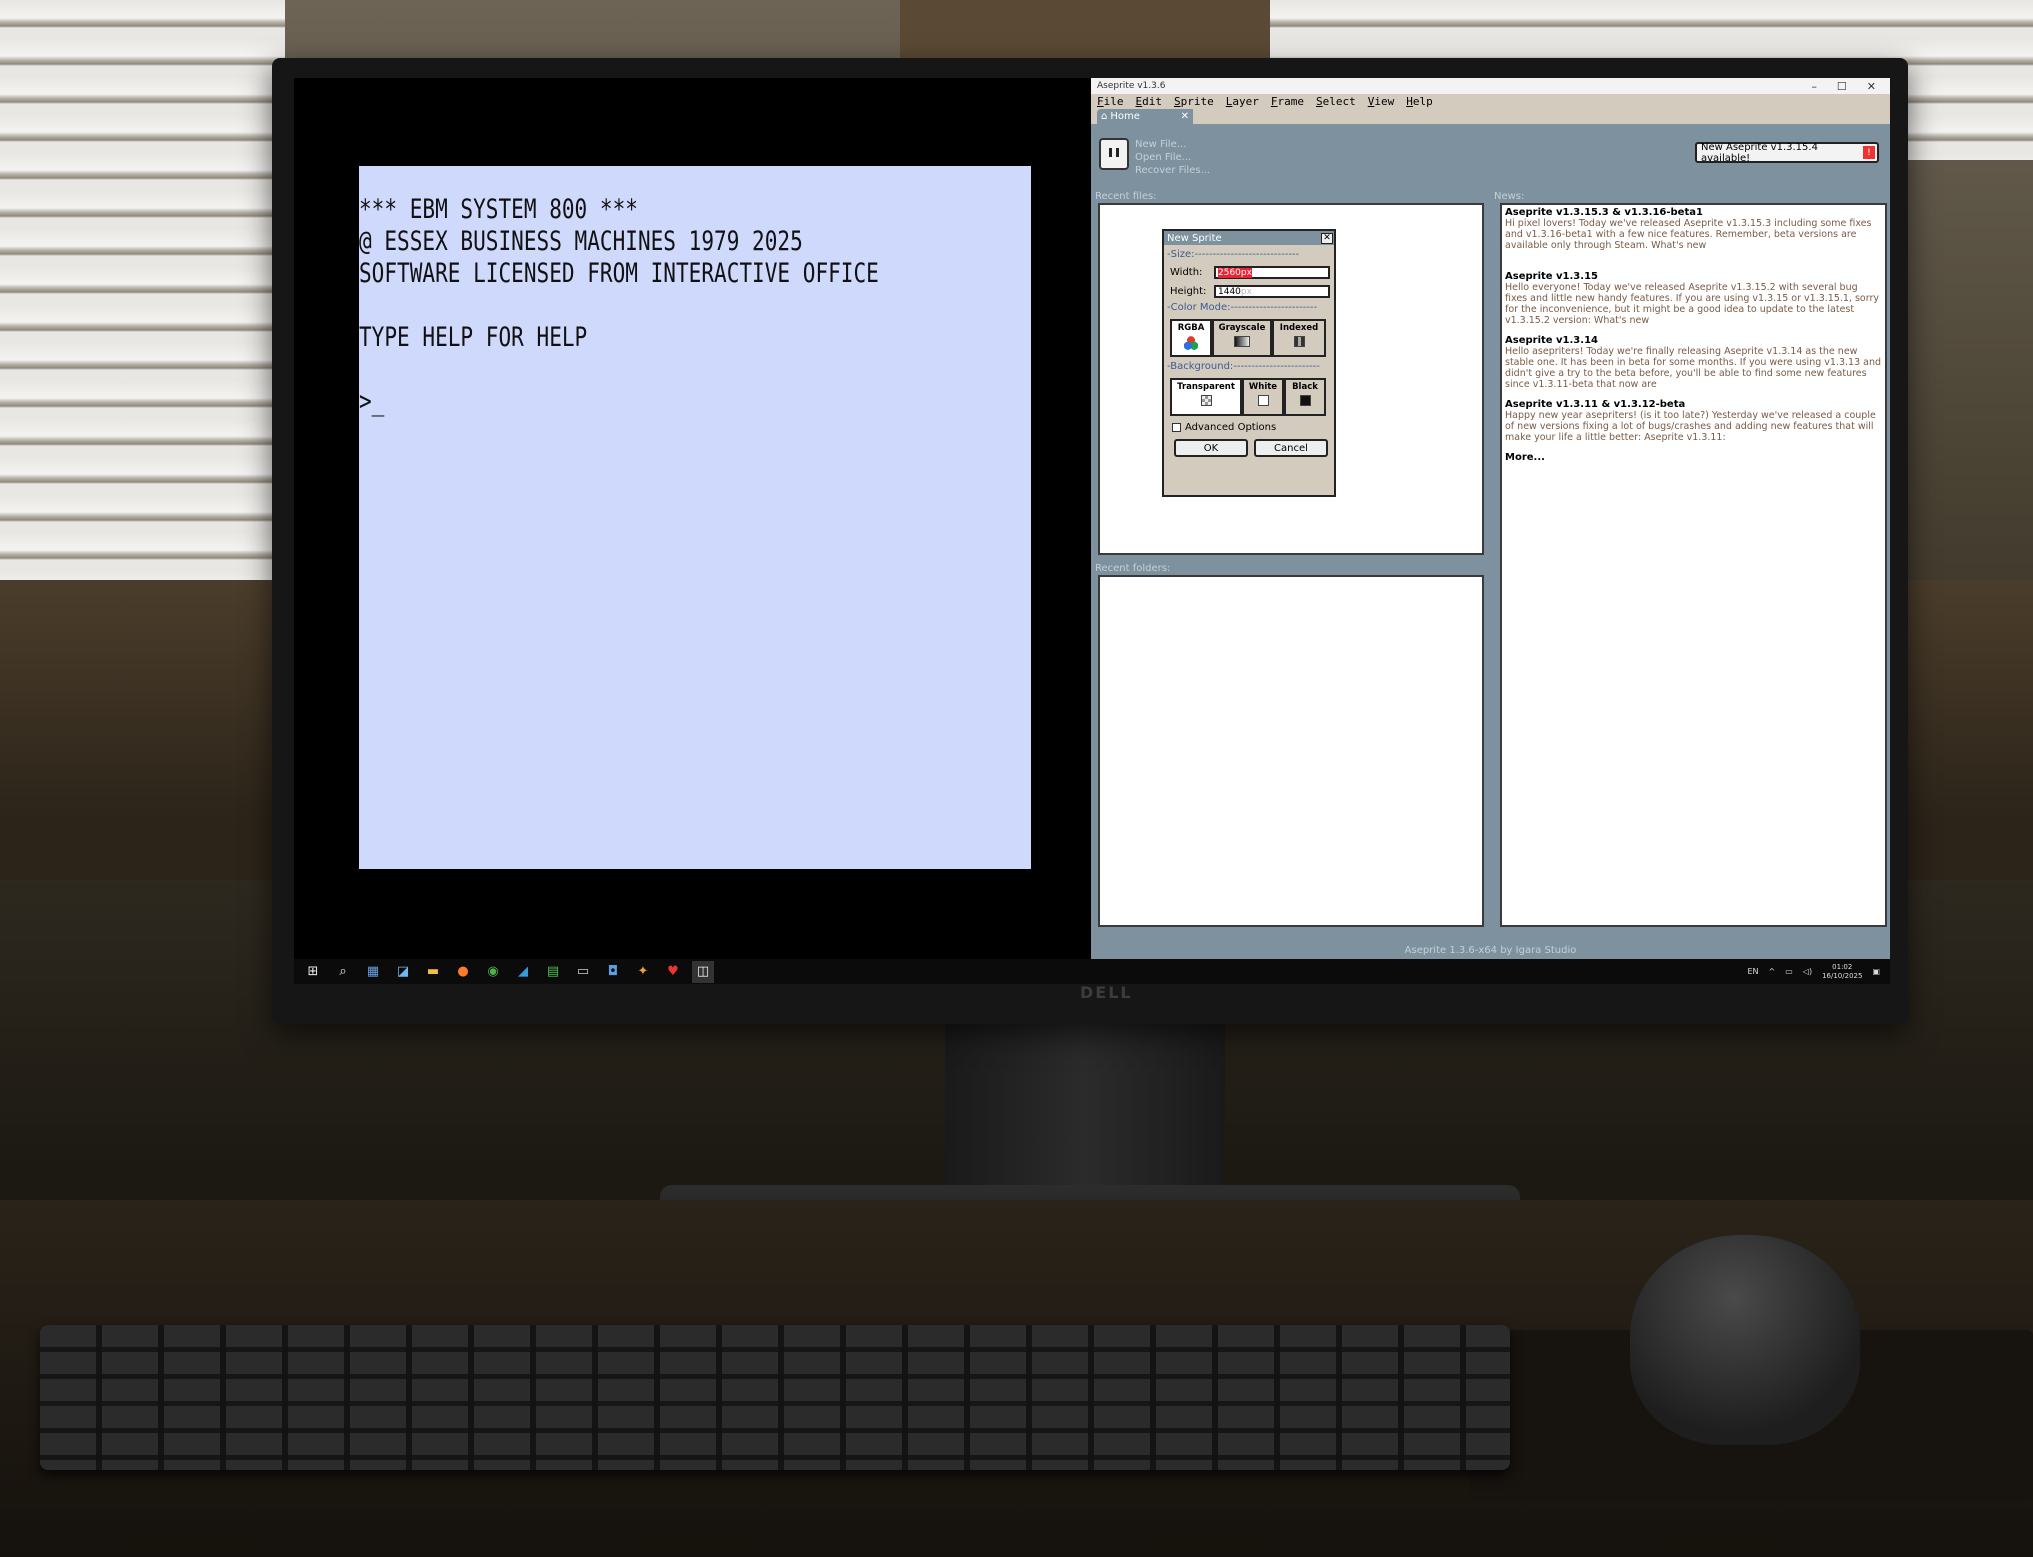 The height and width of the screenshot is (1557, 2033). What do you see at coordinates (1876, 971) in the screenshot?
I see `notification-icon: ▣` at bounding box center [1876, 971].